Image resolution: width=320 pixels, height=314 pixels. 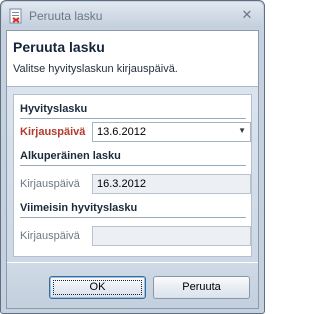 I want to click on kirjauspaiva-label: Kirjauspäivä, so click(x=53, y=132).